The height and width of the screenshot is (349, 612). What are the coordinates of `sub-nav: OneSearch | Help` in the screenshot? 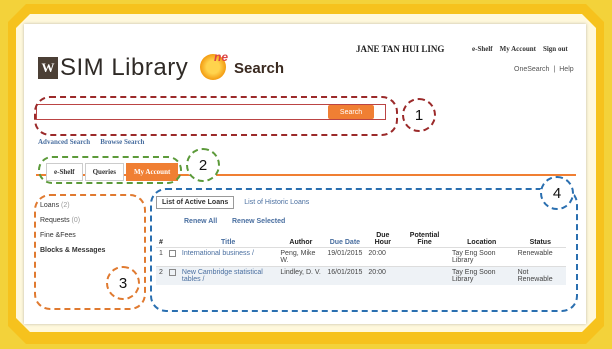 It's located at (544, 69).